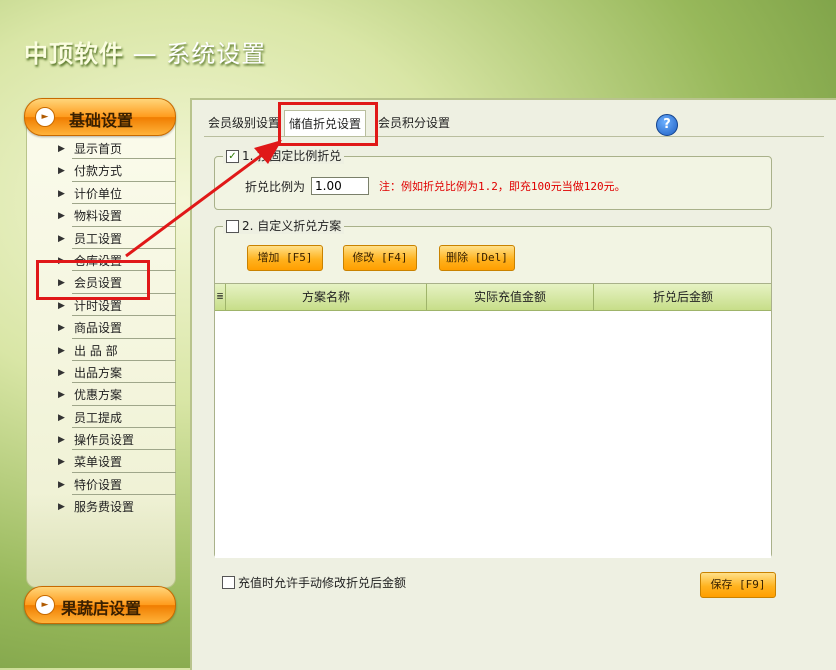  Describe the element at coordinates (285, 258) in the screenshot. I see `add-button: 增加 [F5]` at that location.